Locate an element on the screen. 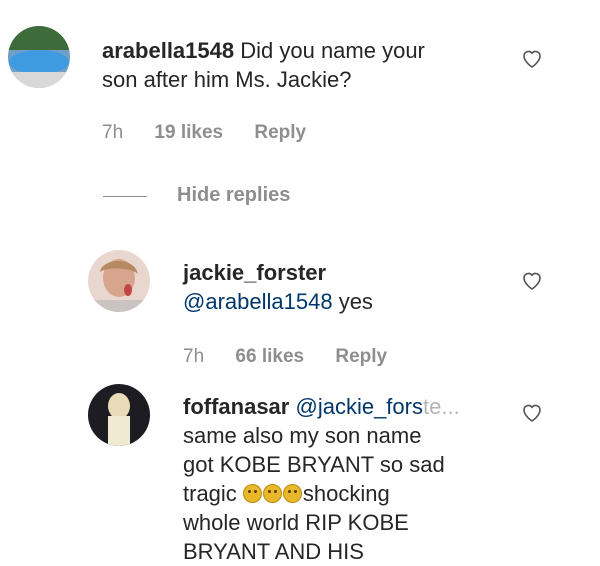  reply-username: jackie_forster is located at coordinates (254, 272).